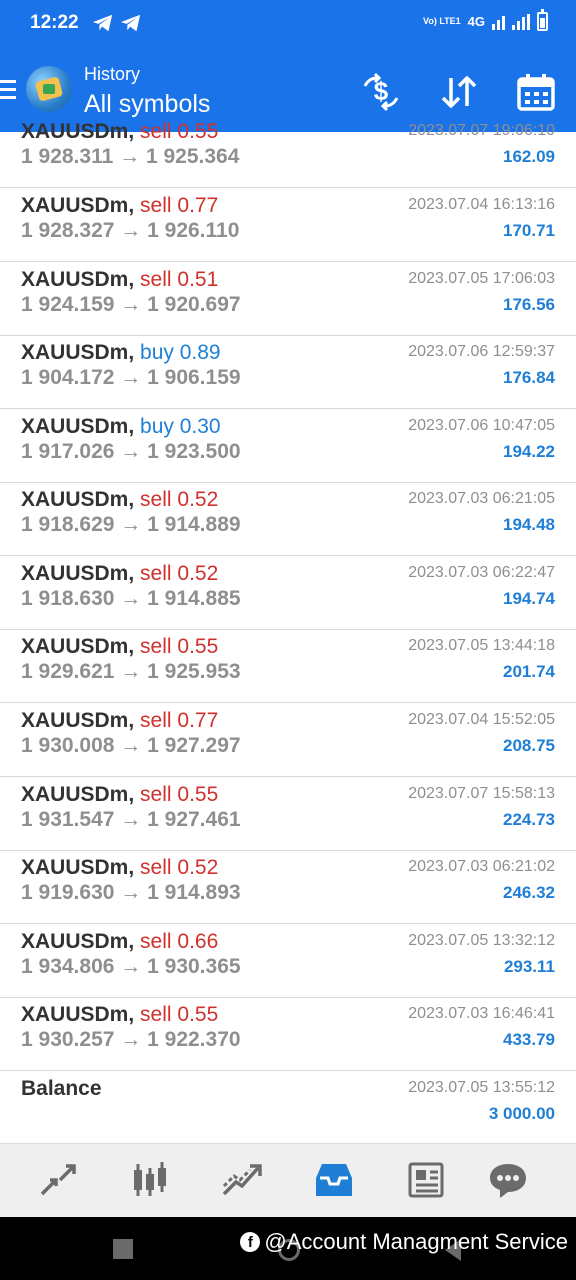 The width and height of the screenshot is (576, 1280). What do you see at coordinates (521, 21) in the screenshot?
I see `signal-icon` at bounding box center [521, 21].